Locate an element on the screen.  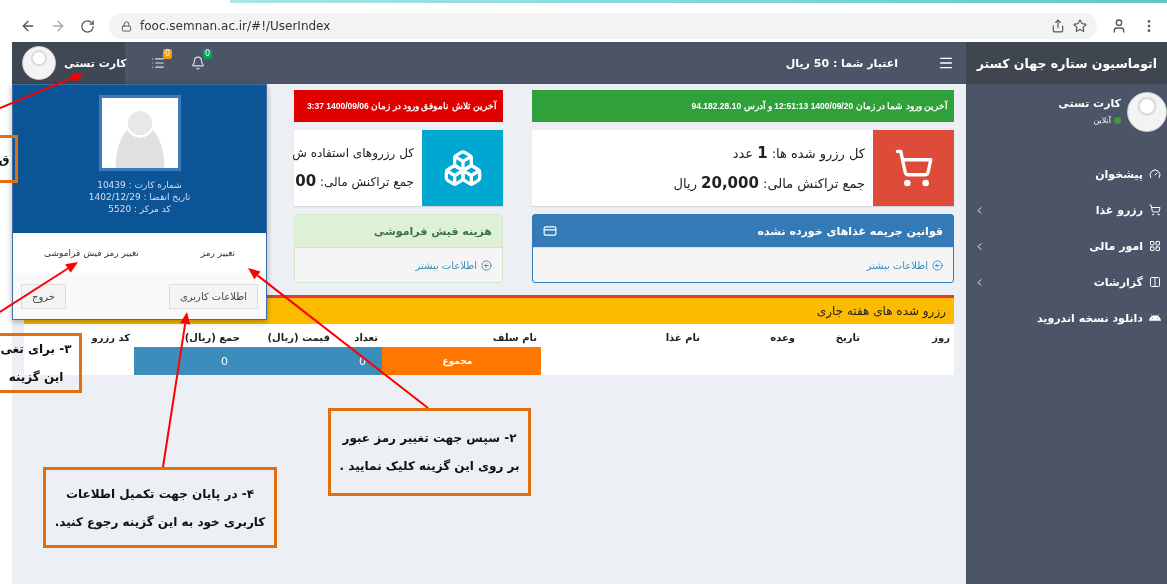
card-info-text: شماره کارت : 10439 is located at coordinates (139, 185).